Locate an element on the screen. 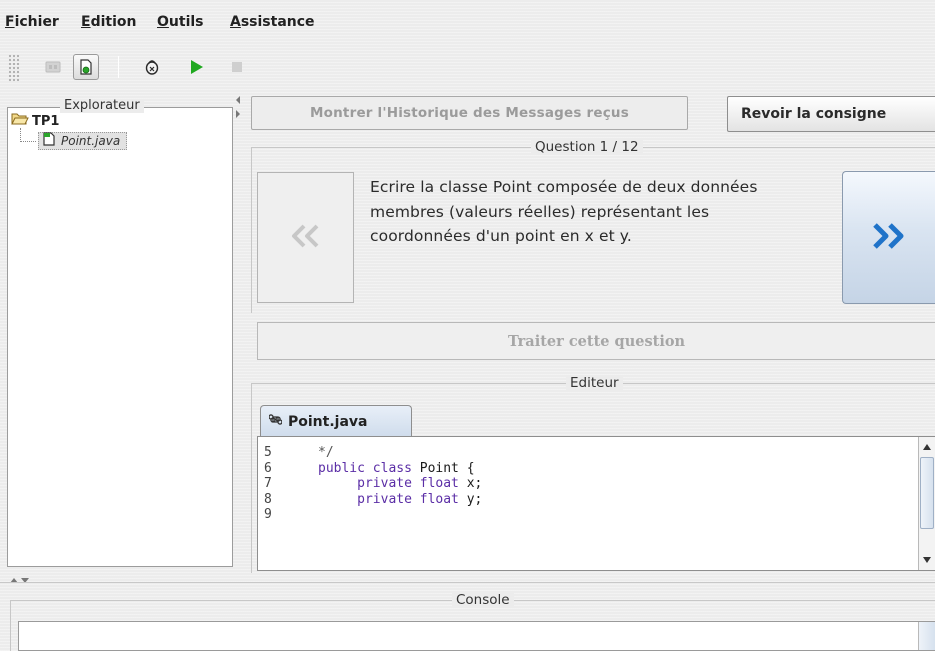  scroll-down-button is located at coordinates (927, 560).